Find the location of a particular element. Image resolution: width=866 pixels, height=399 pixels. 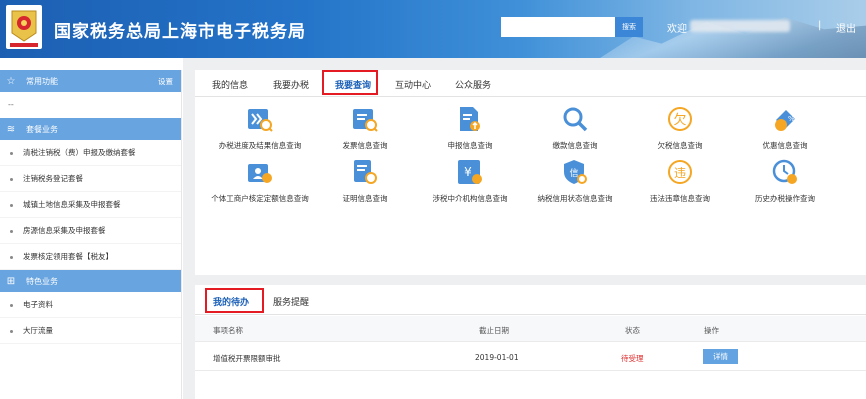

layers-icon: ≋ is located at coordinates (11, 129).